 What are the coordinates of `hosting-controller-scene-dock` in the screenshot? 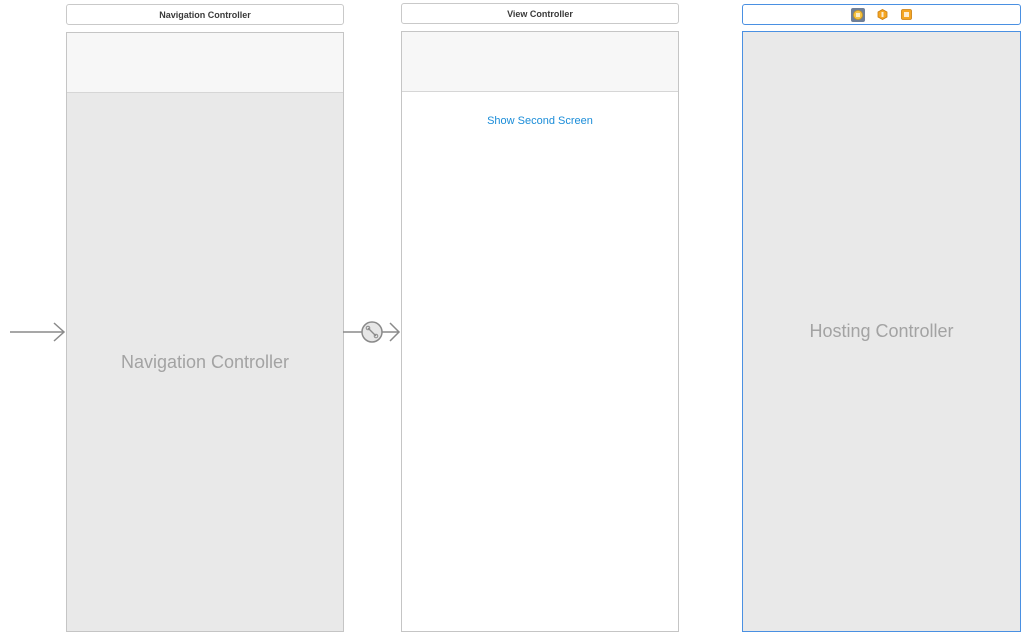 It's located at (881, 14).